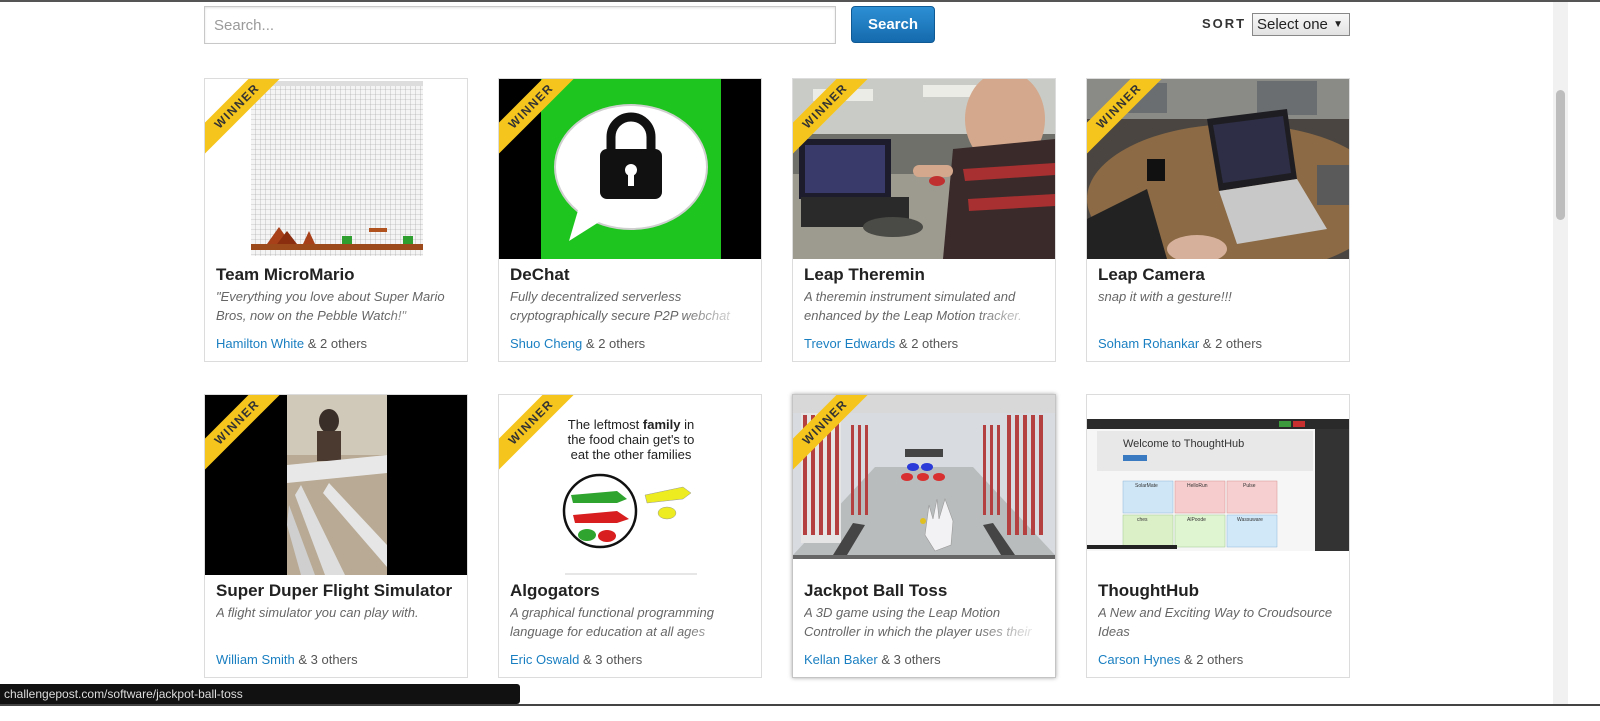 The image size is (1600, 721). Describe the element at coordinates (631, 439) in the screenshot. I see `thumbnail-caption-line: the food chain get's to` at that location.